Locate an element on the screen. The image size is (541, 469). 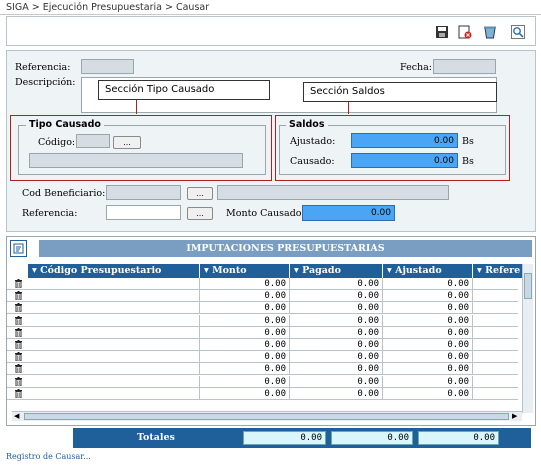
save-icon is located at coordinates (442, 32).